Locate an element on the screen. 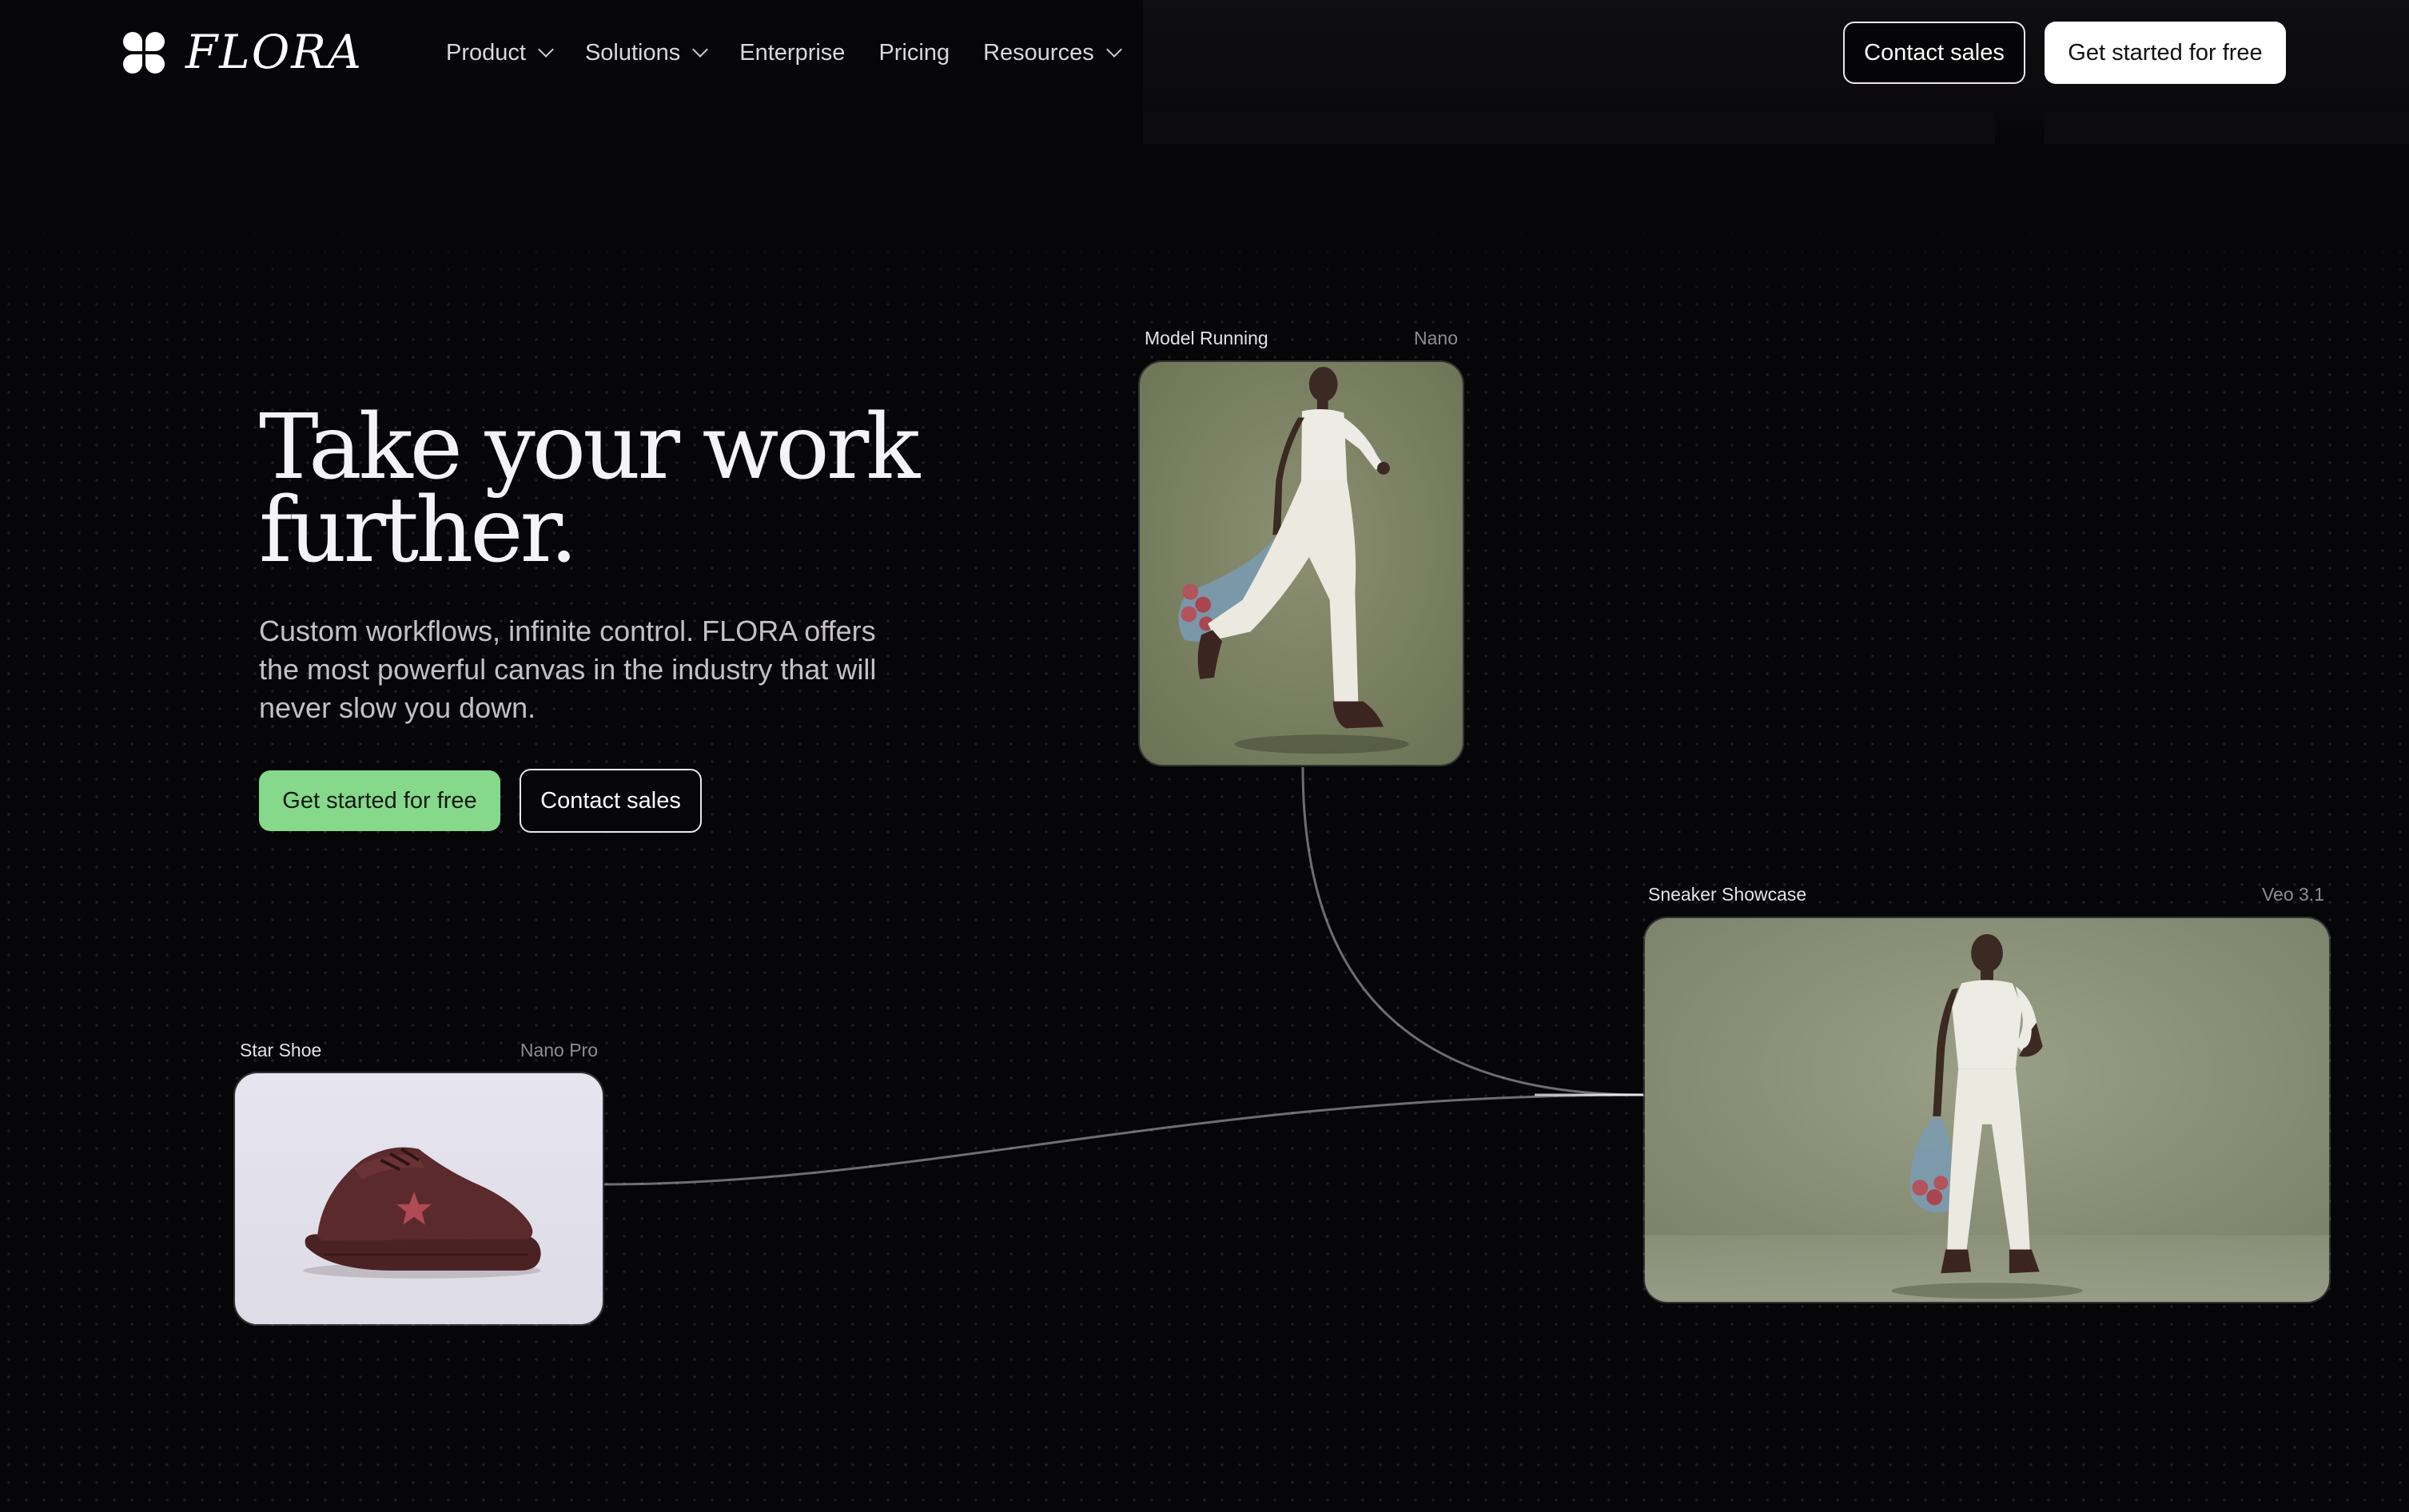 This screenshot has width=2409, height=1512. hero-contact-sales-button: Contact sales is located at coordinates (611, 801).